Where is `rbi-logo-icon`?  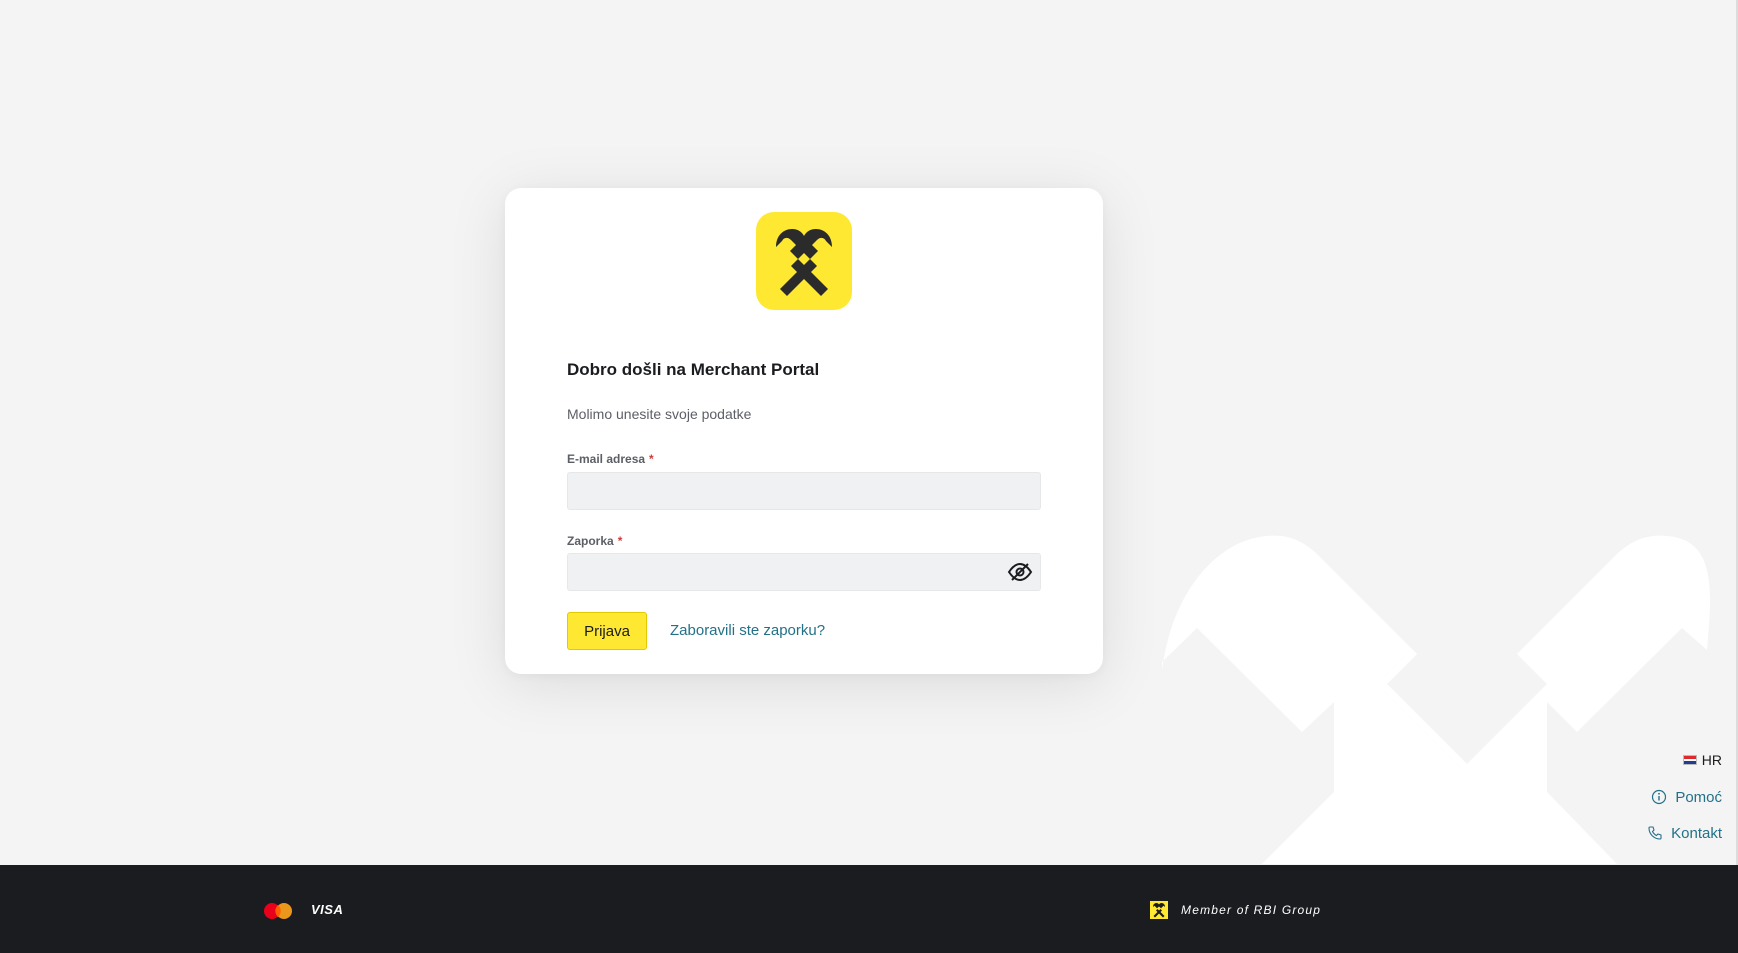
rbi-logo-icon is located at coordinates (1159, 910).